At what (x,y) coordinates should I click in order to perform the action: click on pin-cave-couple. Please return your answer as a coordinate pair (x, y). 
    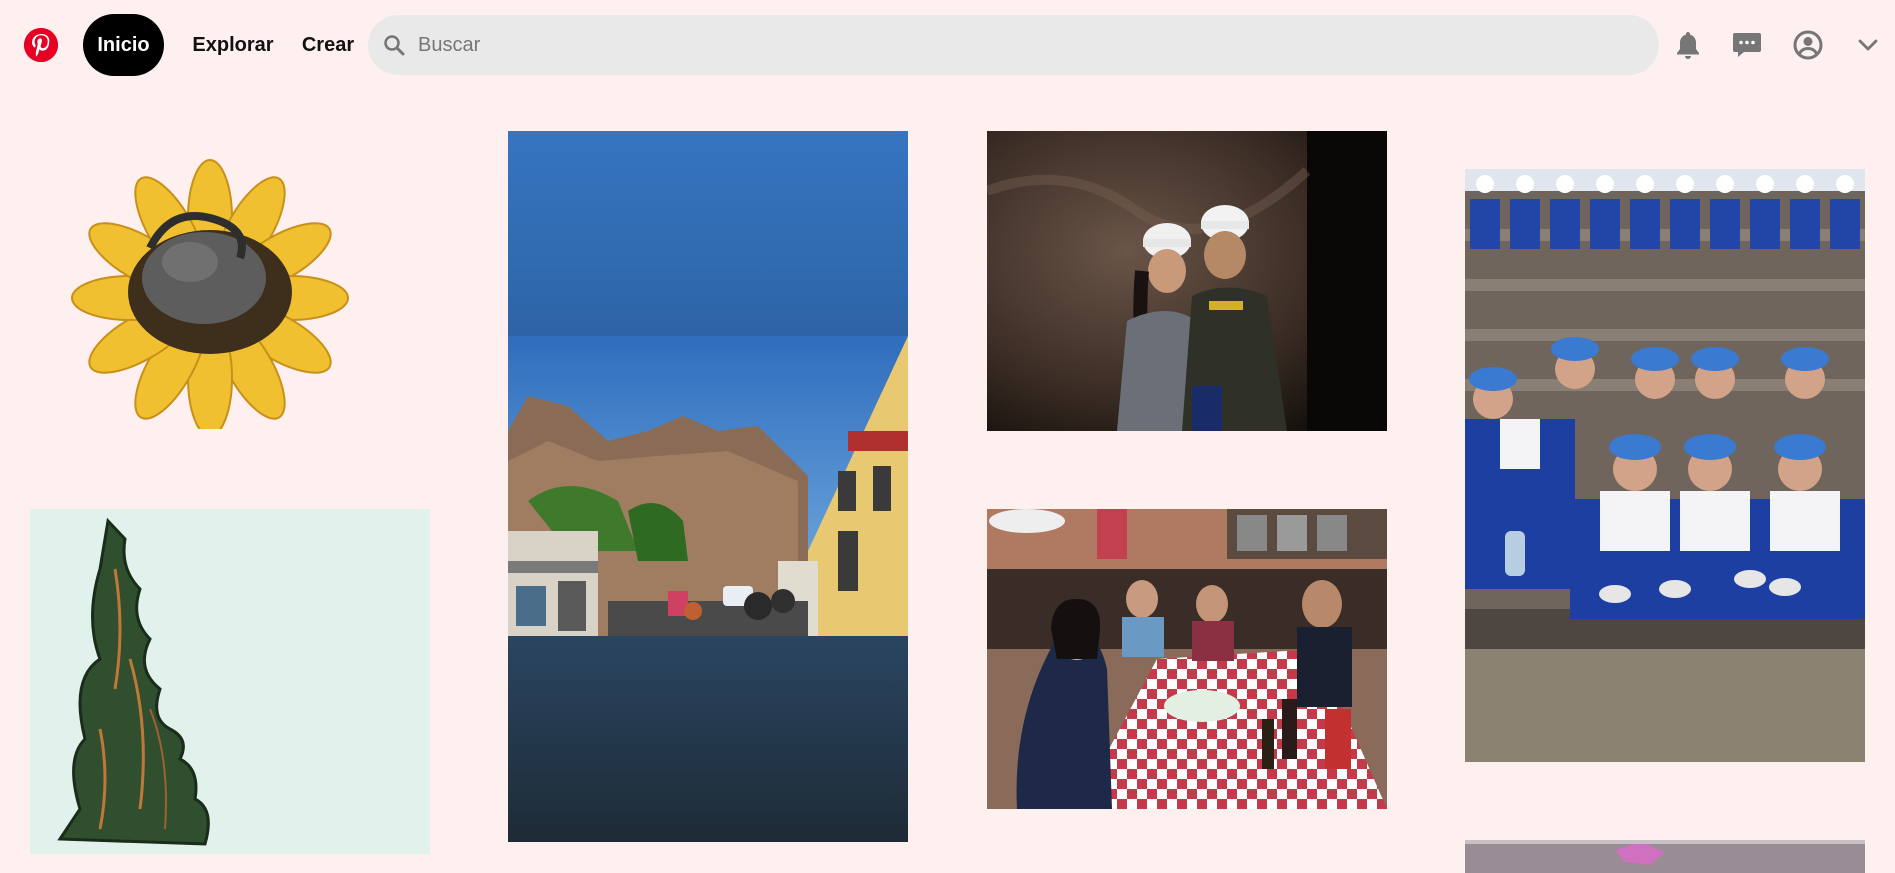
    Looking at the image, I should click on (1187, 281).